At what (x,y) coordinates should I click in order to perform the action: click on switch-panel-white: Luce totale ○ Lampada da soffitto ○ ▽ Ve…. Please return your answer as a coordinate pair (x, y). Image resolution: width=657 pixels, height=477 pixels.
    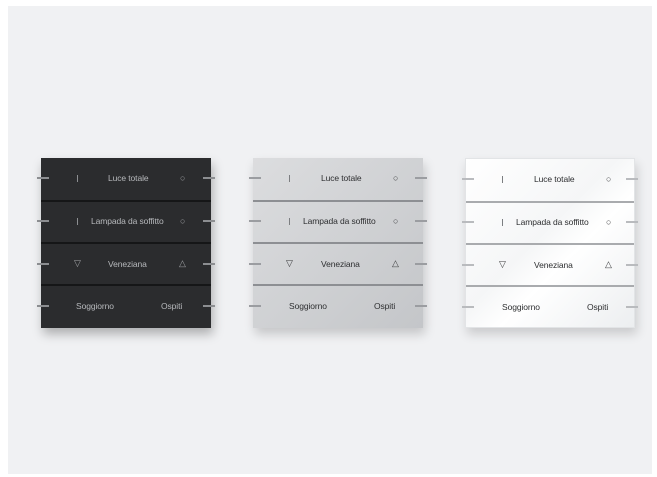
    Looking at the image, I should click on (550, 243).